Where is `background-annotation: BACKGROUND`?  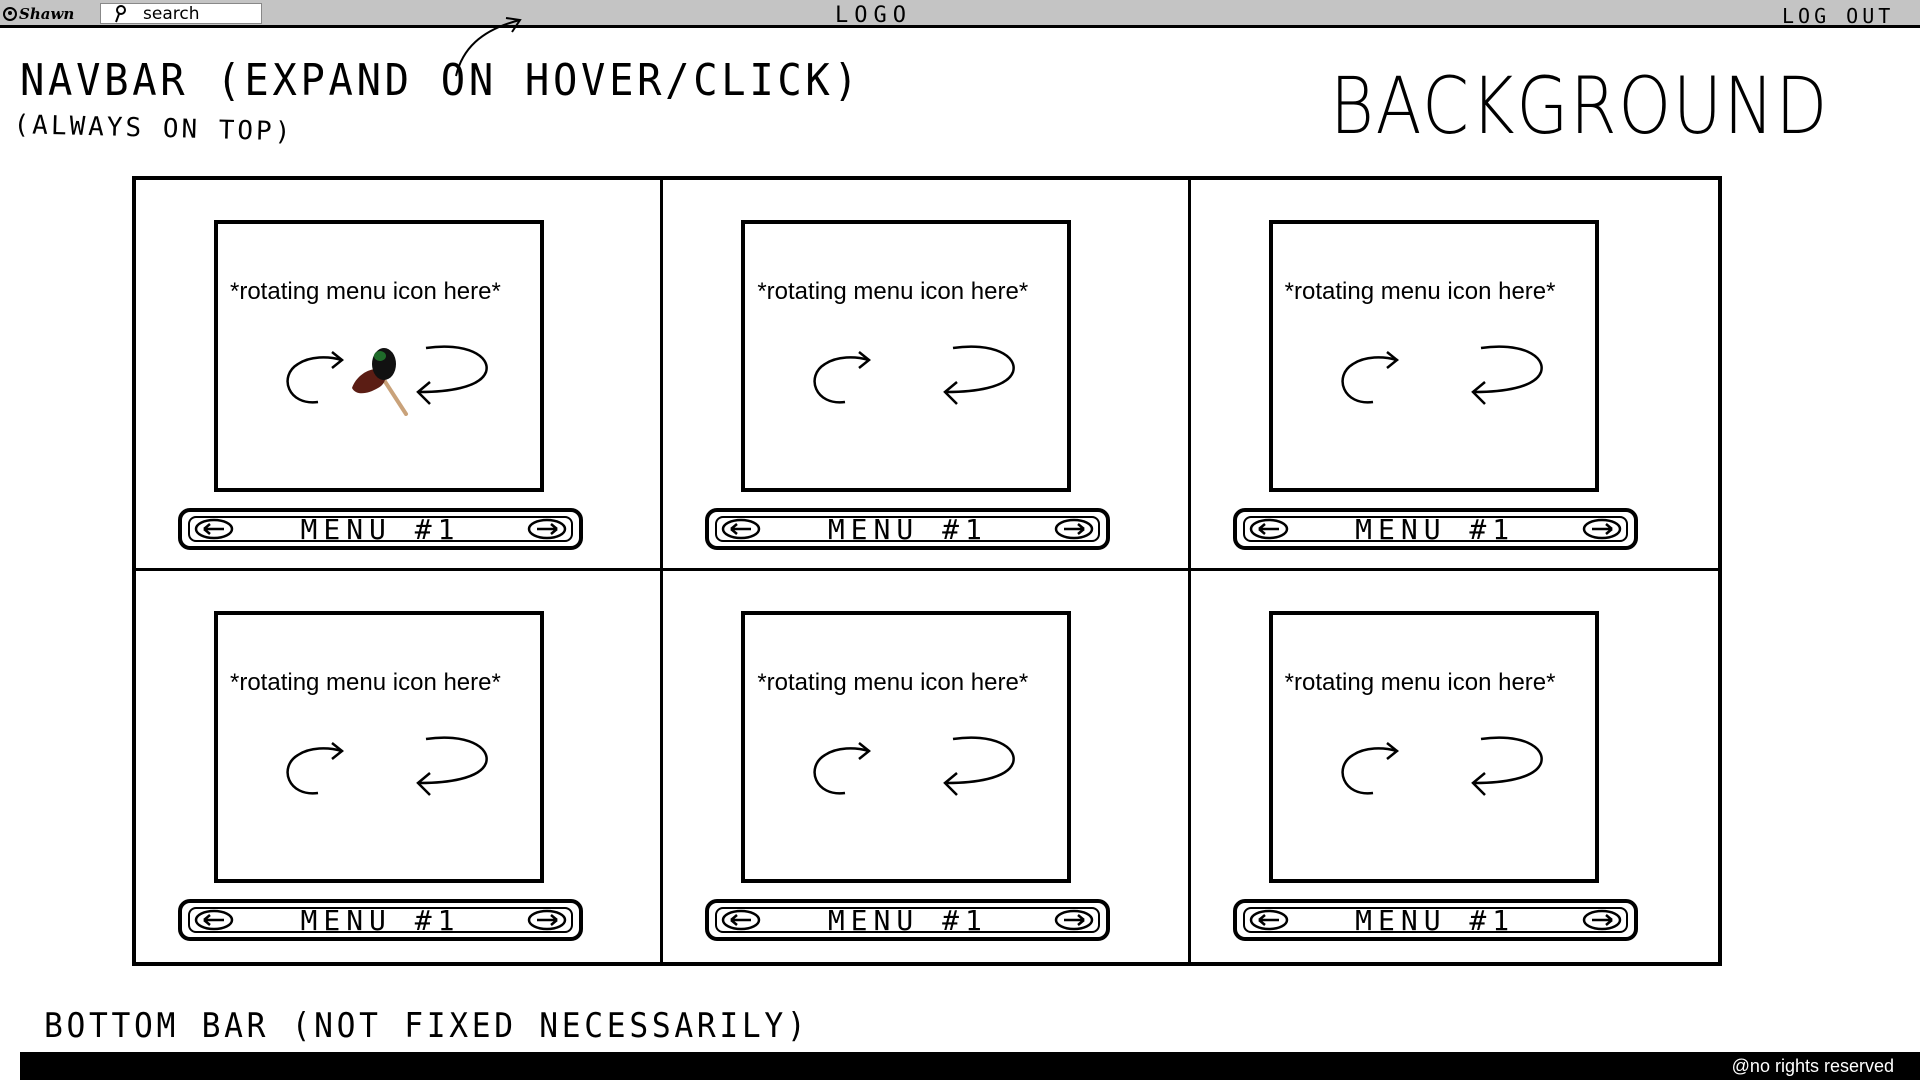 background-annotation: BACKGROUND is located at coordinates (1579, 107).